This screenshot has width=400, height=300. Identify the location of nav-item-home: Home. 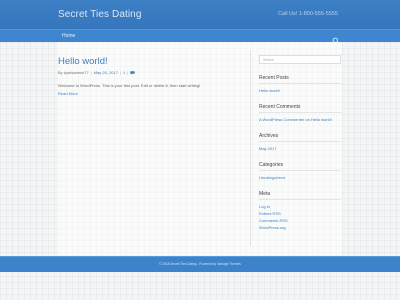
(68, 36).